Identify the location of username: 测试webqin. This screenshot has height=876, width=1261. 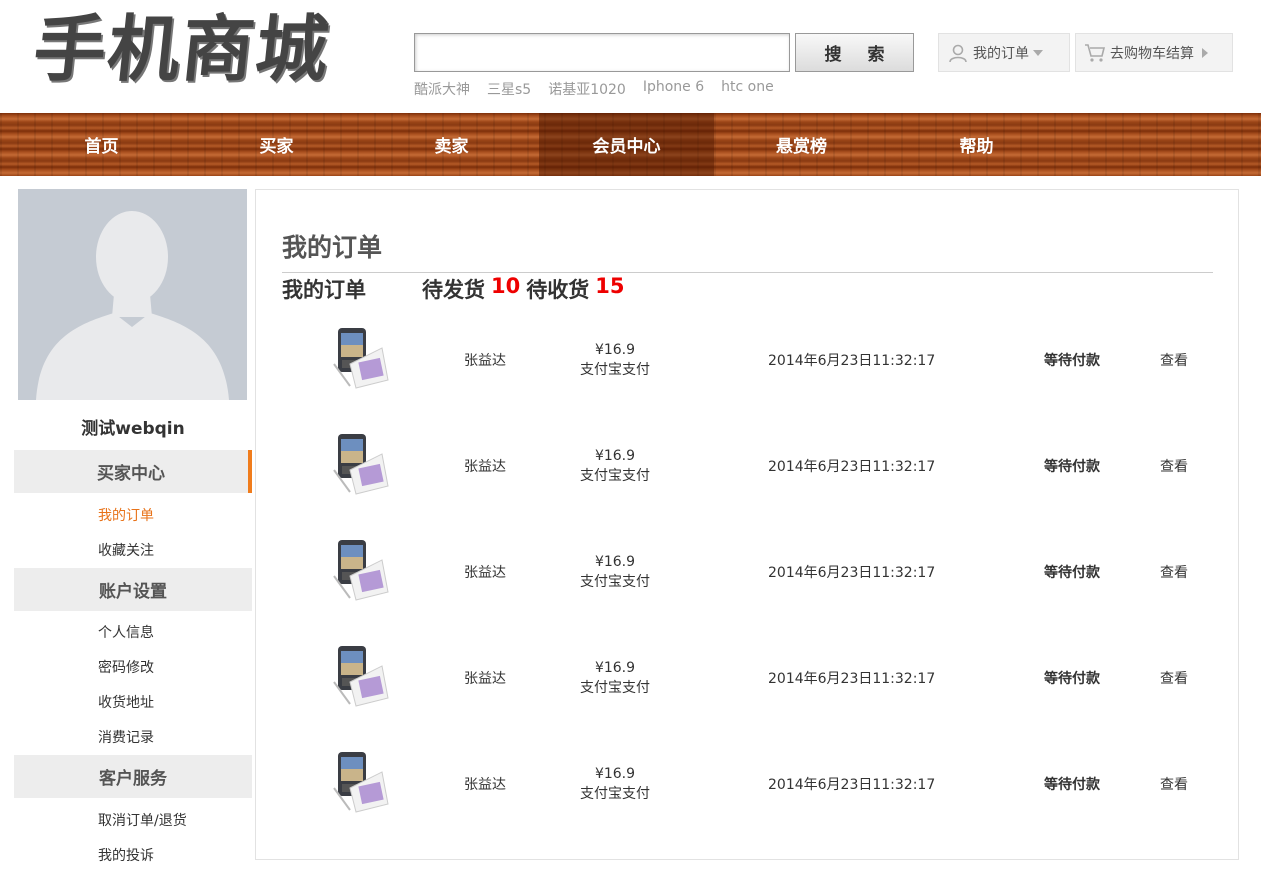
(133, 429).